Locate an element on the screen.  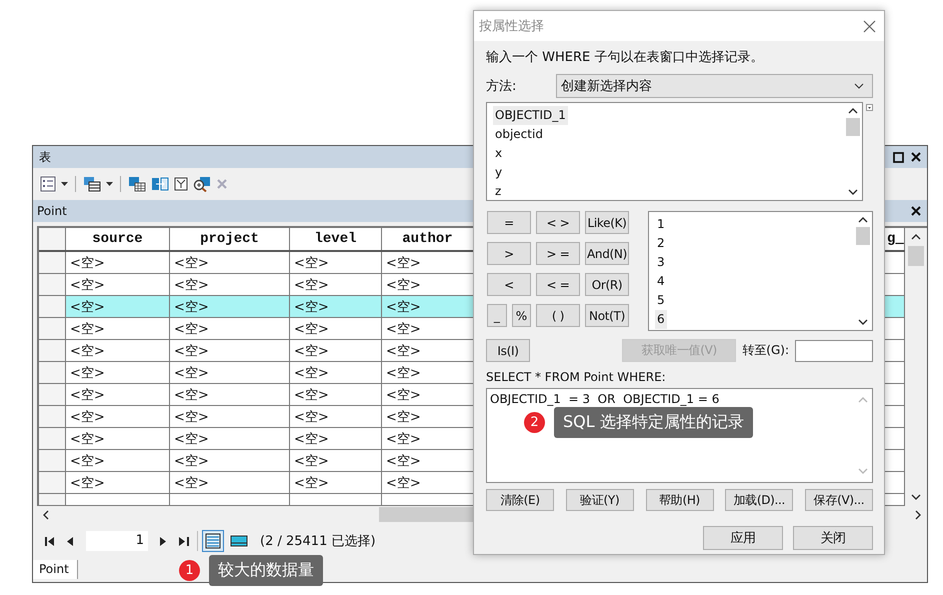
value-item: 6 is located at coordinates (661, 319).